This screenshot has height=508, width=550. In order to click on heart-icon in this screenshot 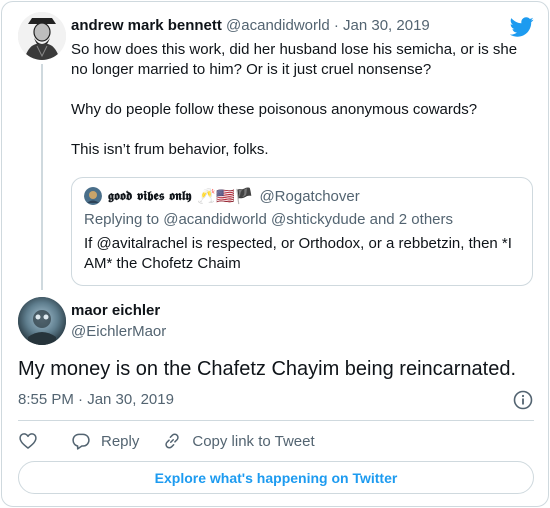, I will do `click(28, 441)`.